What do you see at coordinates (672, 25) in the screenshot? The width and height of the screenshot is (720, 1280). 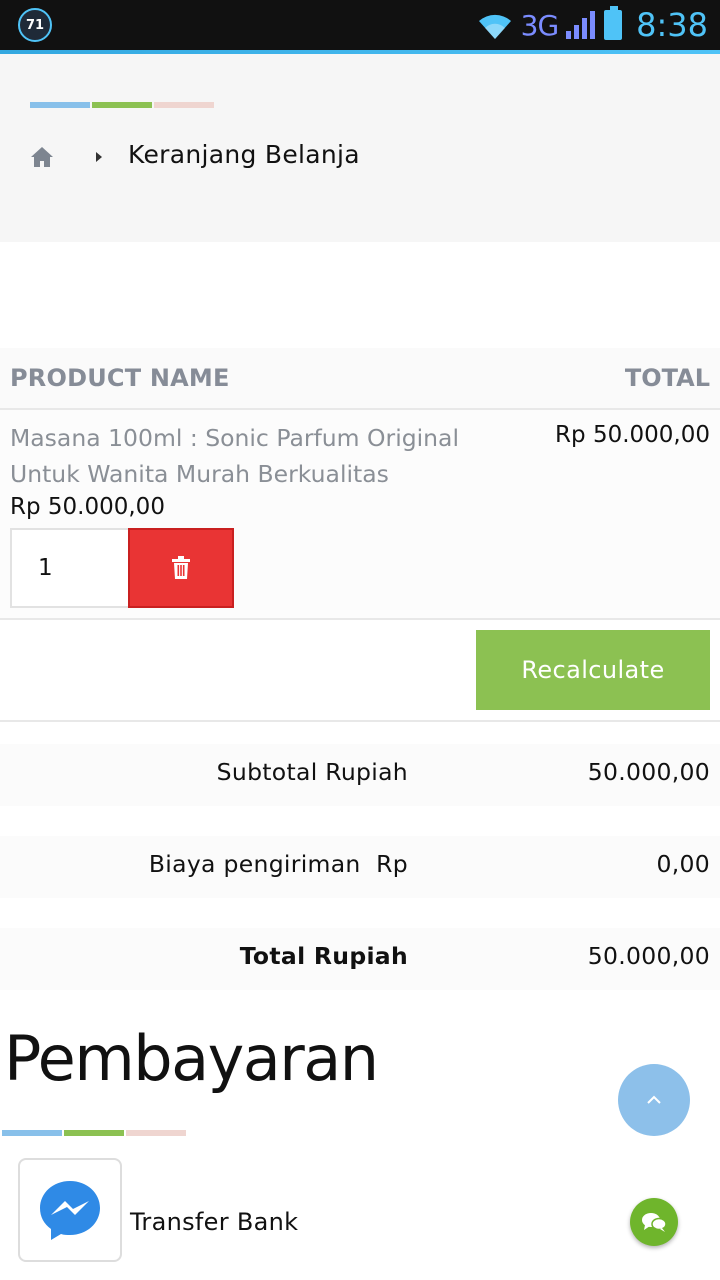 I see `clock: 8:38` at bounding box center [672, 25].